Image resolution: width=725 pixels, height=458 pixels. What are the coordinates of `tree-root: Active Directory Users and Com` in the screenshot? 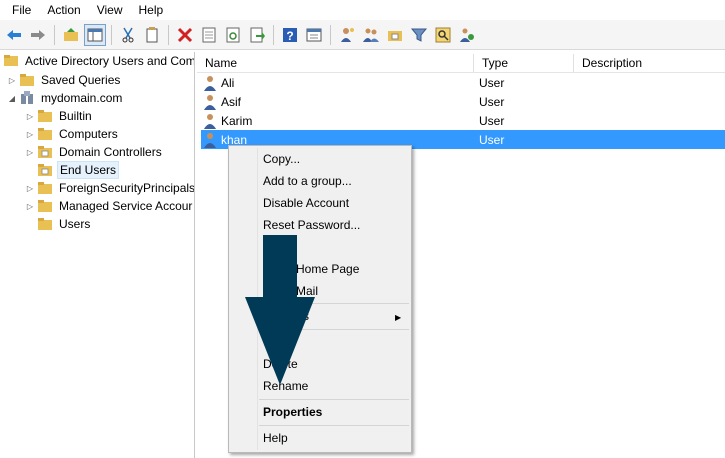 It's located at (98, 61).